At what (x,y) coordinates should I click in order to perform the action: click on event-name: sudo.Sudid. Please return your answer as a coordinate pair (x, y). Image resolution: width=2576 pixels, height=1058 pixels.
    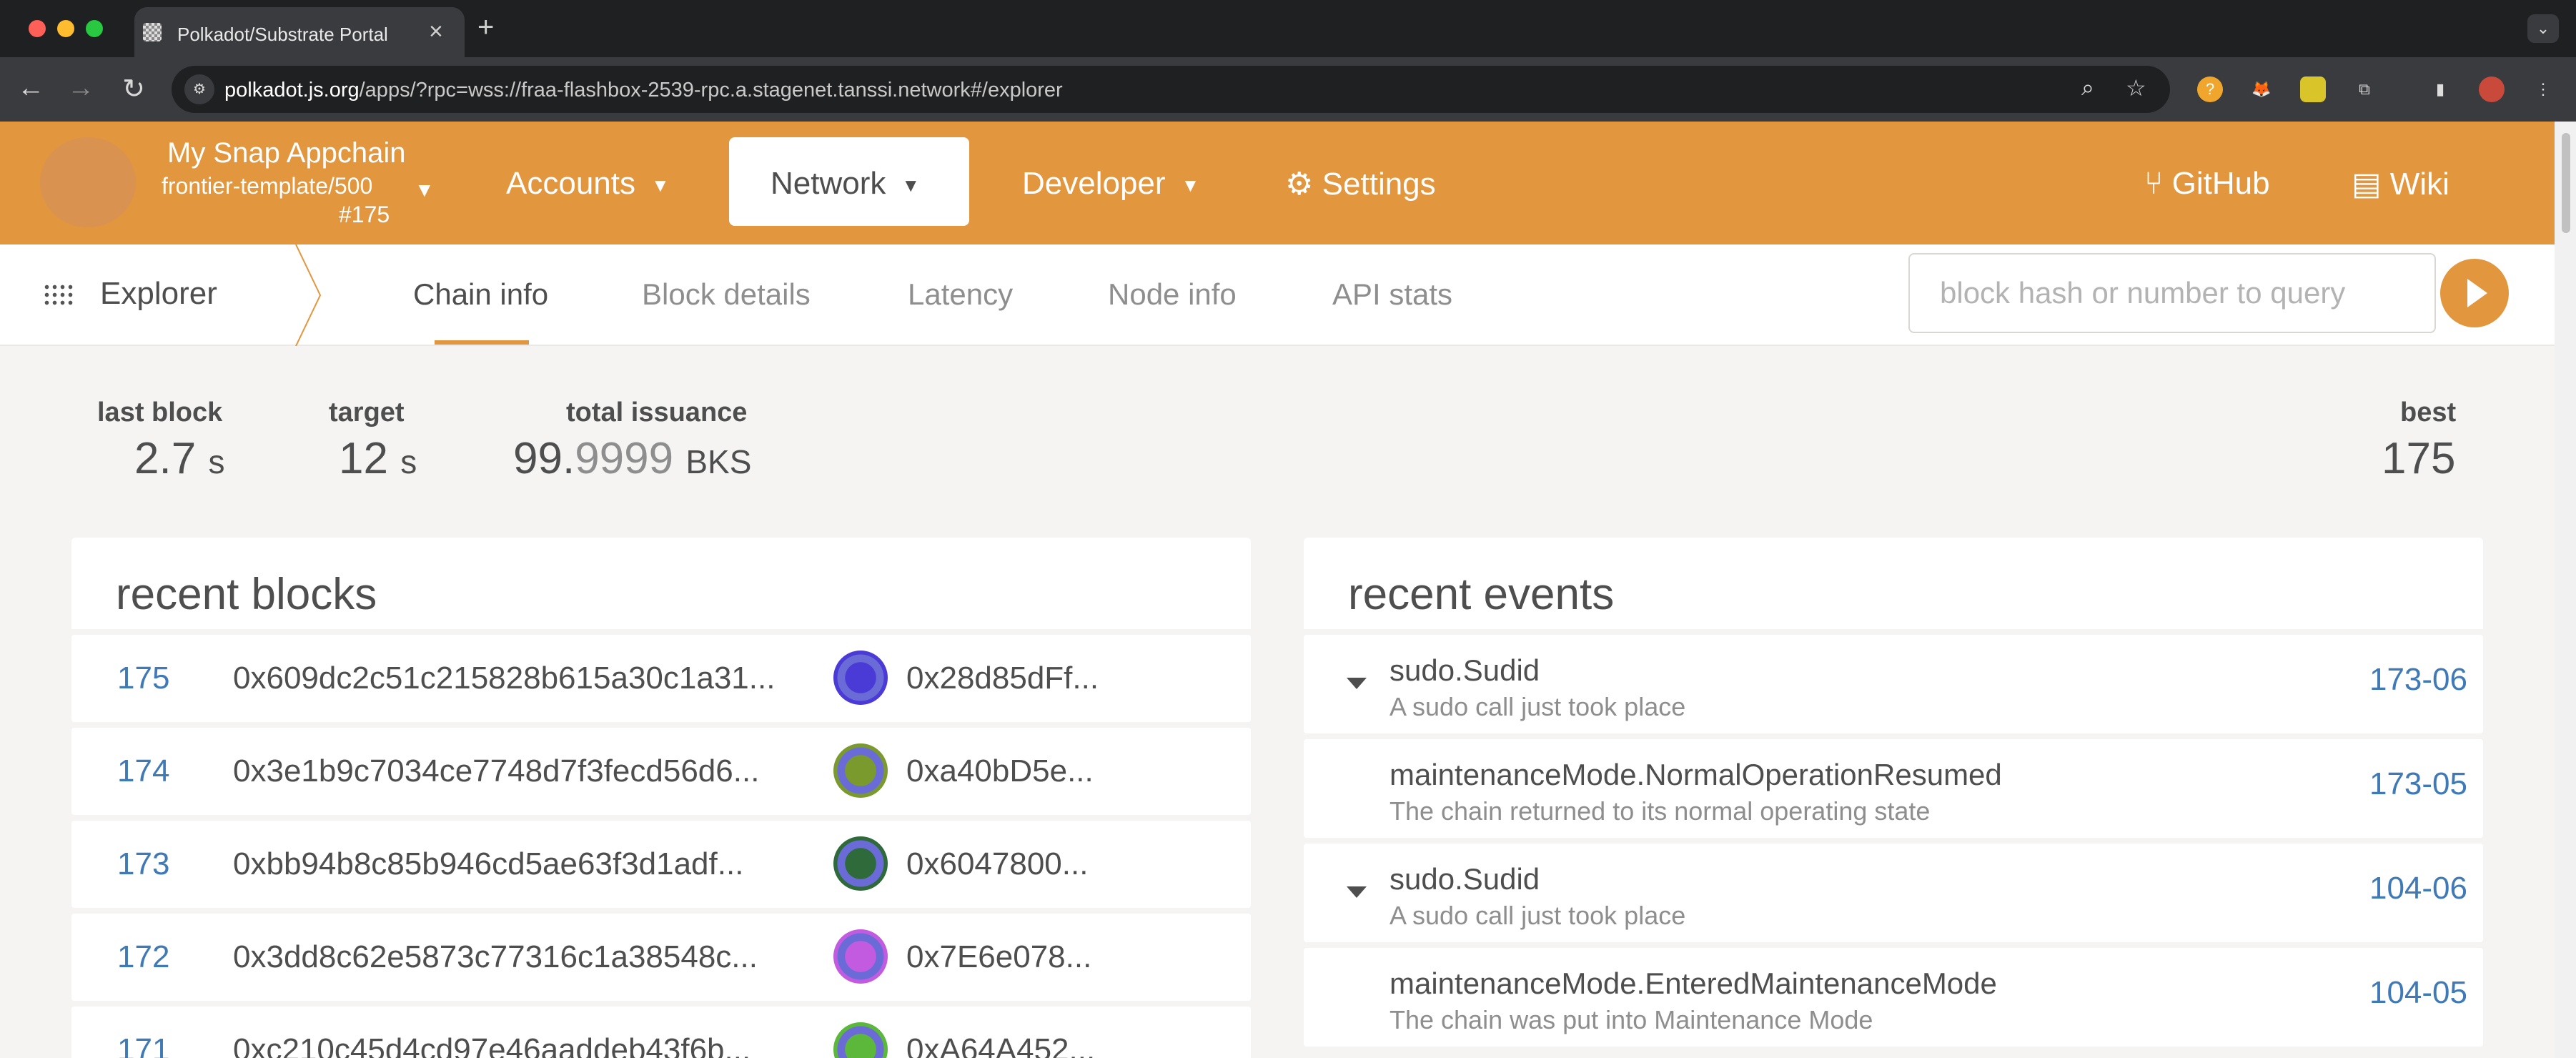
    Looking at the image, I should click on (1465, 670).